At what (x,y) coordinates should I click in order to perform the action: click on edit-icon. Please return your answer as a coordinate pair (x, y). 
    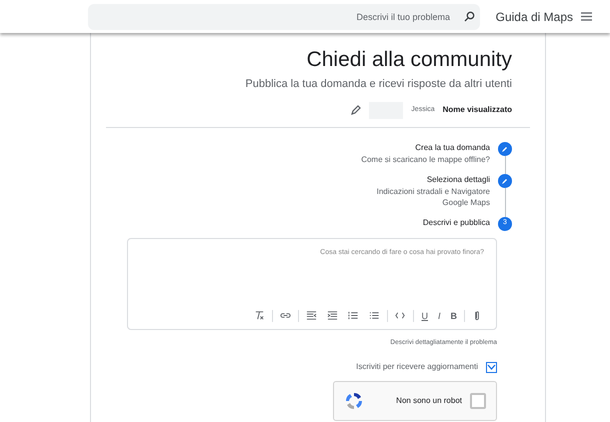
    Looking at the image, I should click on (356, 110).